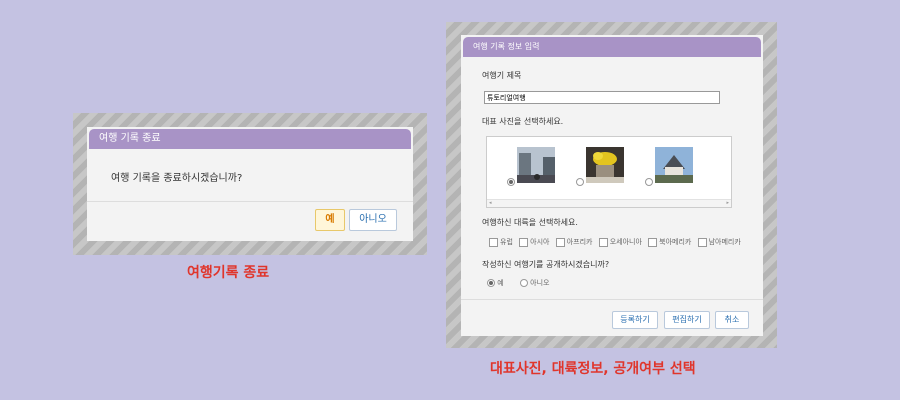  I want to click on photo2-thumbnail, so click(605, 165).